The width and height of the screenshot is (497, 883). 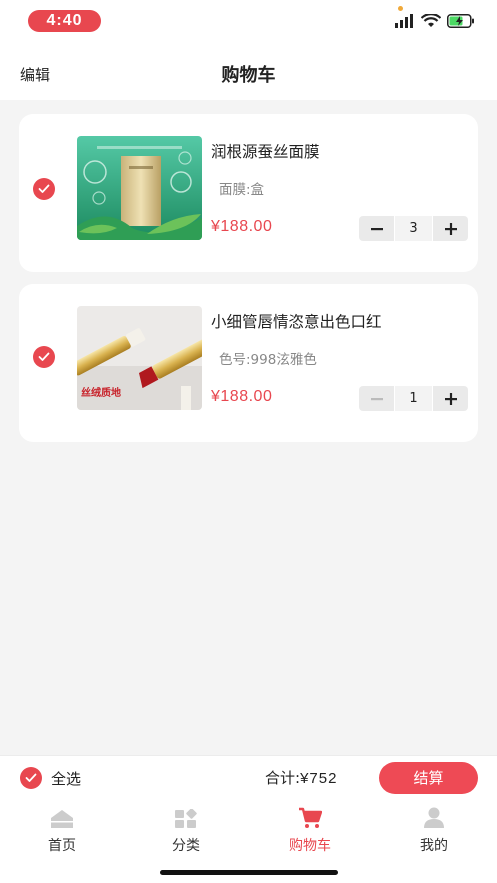 What do you see at coordinates (428, 778) in the screenshot?
I see `checkout-button: 结算` at bounding box center [428, 778].